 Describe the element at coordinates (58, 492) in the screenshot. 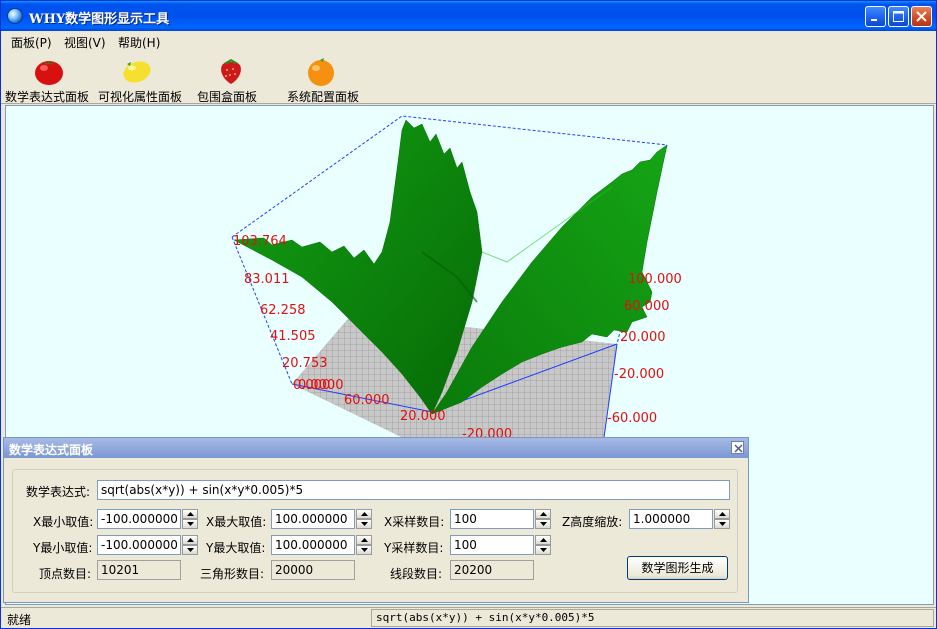

I see `expression-label: 数学表达式:` at that location.